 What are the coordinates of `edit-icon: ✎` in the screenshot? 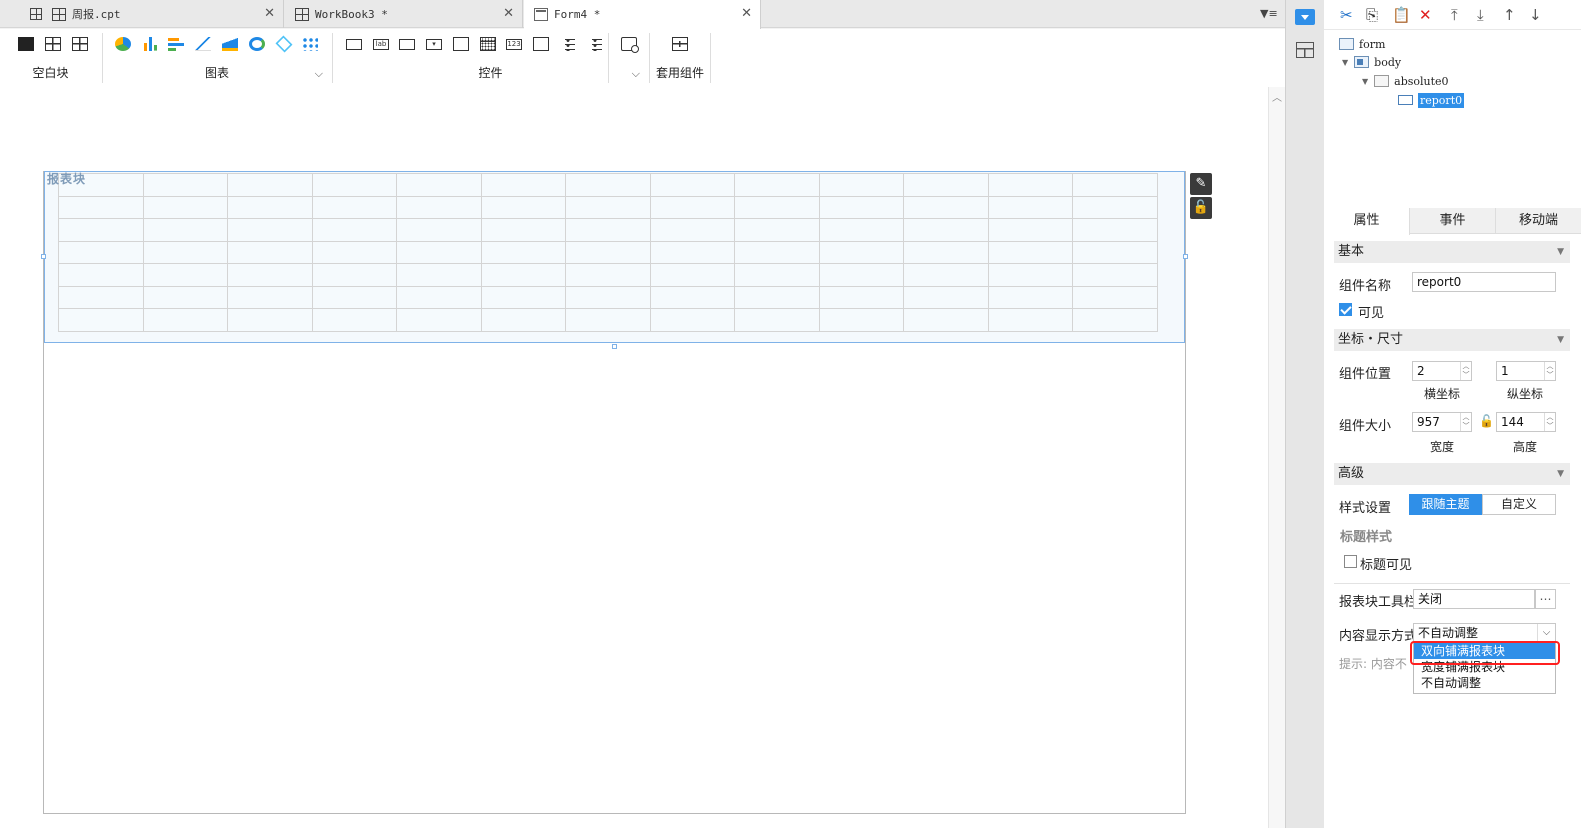 It's located at (1201, 184).